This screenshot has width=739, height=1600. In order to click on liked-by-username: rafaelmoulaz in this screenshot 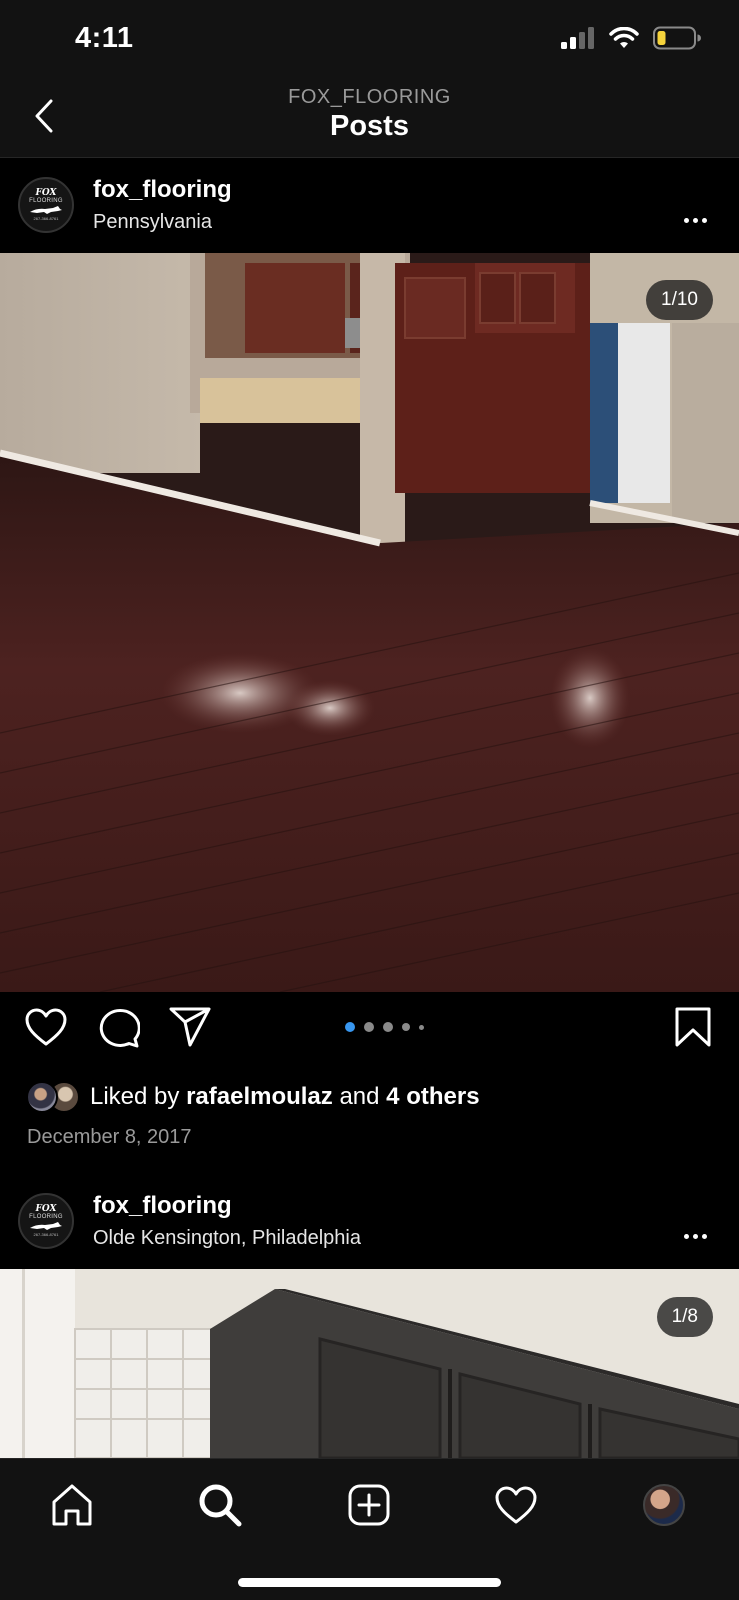, I will do `click(259, 1096)`.